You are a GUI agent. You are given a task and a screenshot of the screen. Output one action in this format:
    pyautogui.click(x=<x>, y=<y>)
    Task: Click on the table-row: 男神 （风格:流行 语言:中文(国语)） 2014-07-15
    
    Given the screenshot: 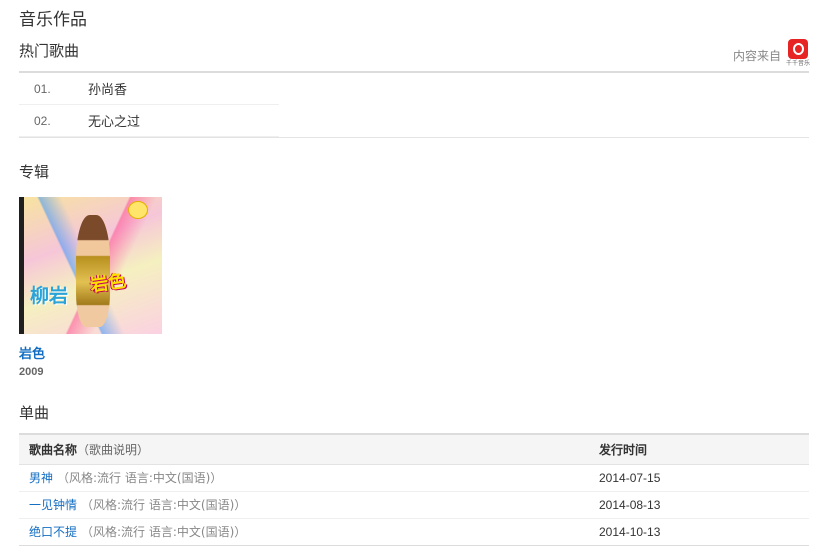 What is the action you would take?
    pyautogui.click(x=414, y=478)
    